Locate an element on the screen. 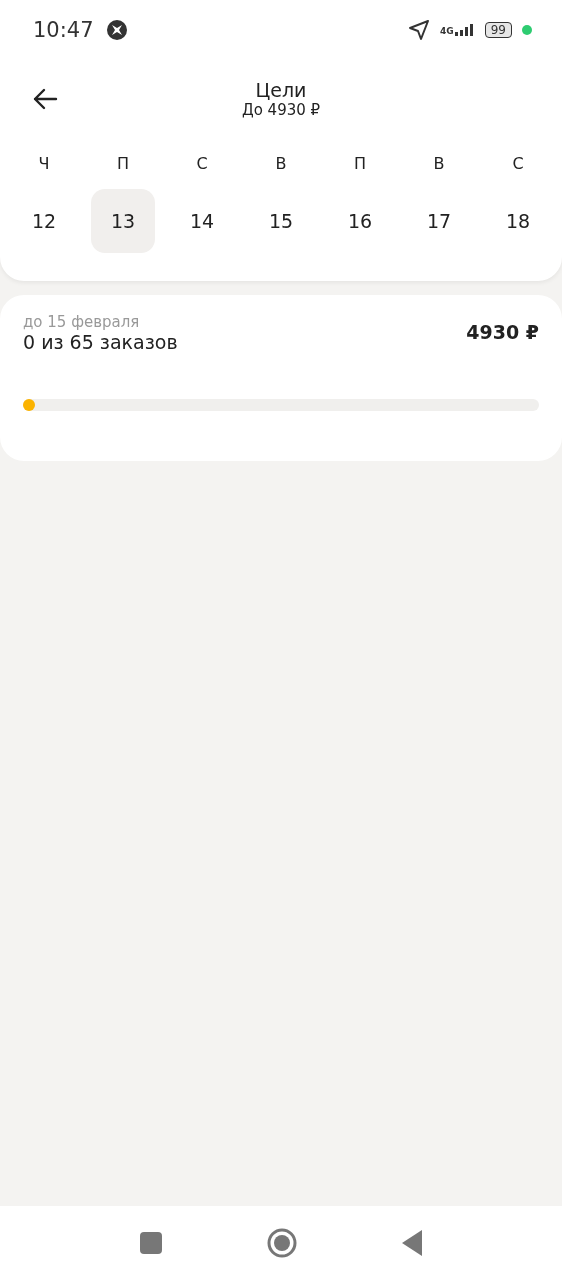  date-button: 16 is located at coordinates (360, 221).